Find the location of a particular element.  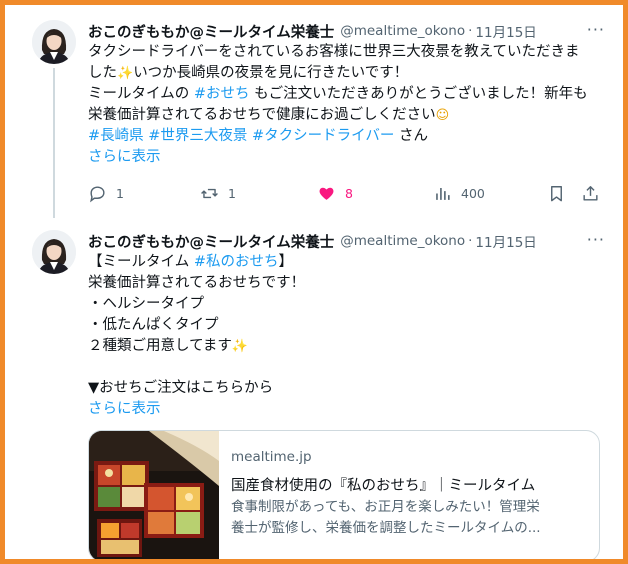

hashtag-osechi: #おせち is located at coordinates (222, 94).